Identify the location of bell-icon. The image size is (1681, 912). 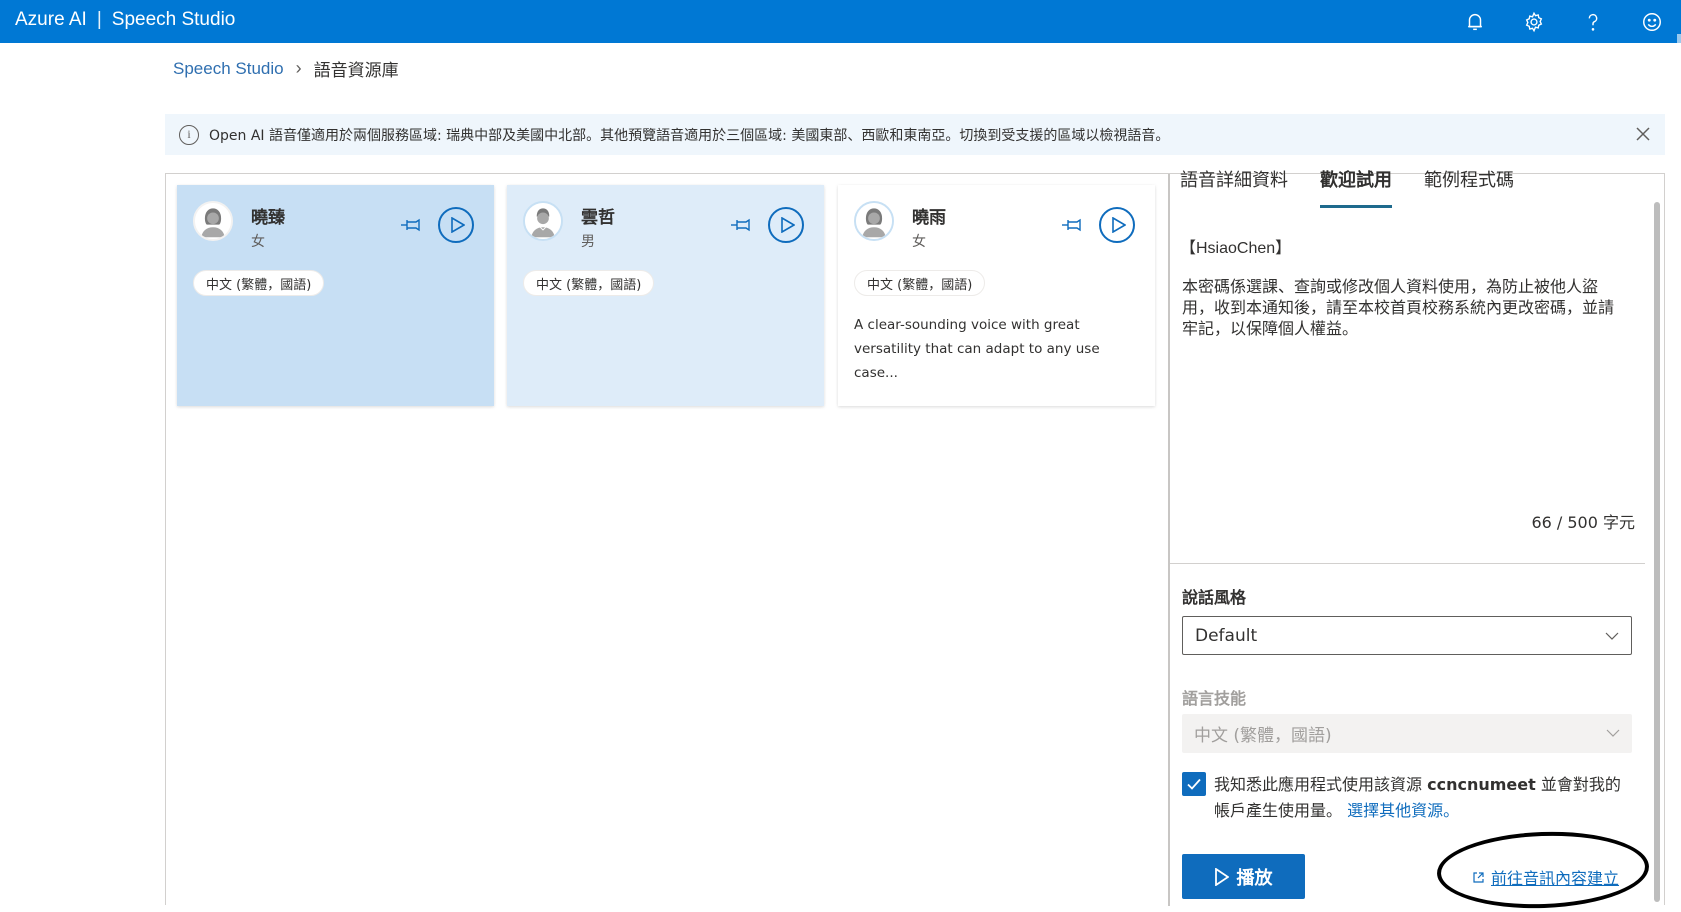
(1474, 21).